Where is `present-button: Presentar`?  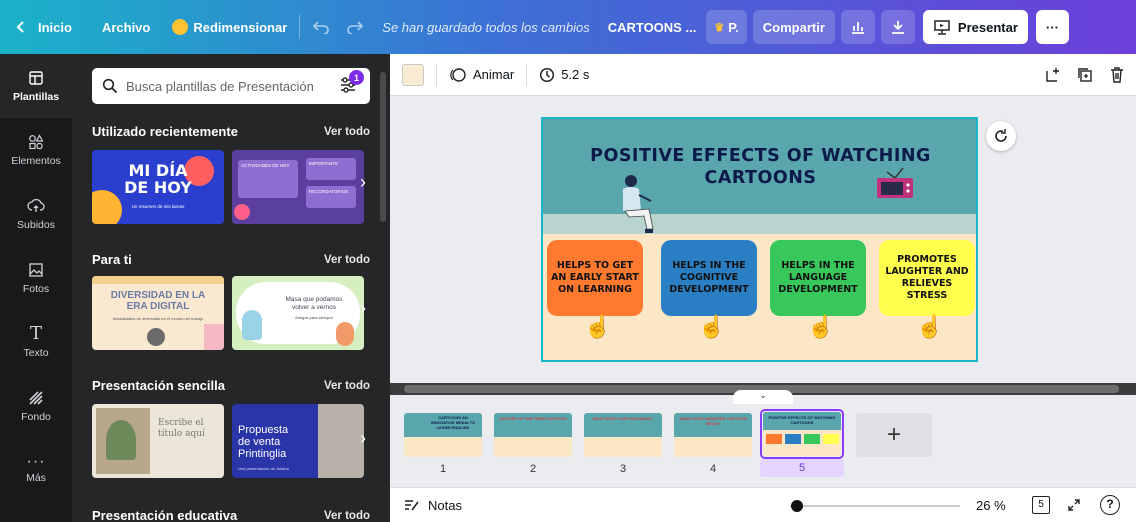 present-button: Presentar is located at coordinates (975, 27).